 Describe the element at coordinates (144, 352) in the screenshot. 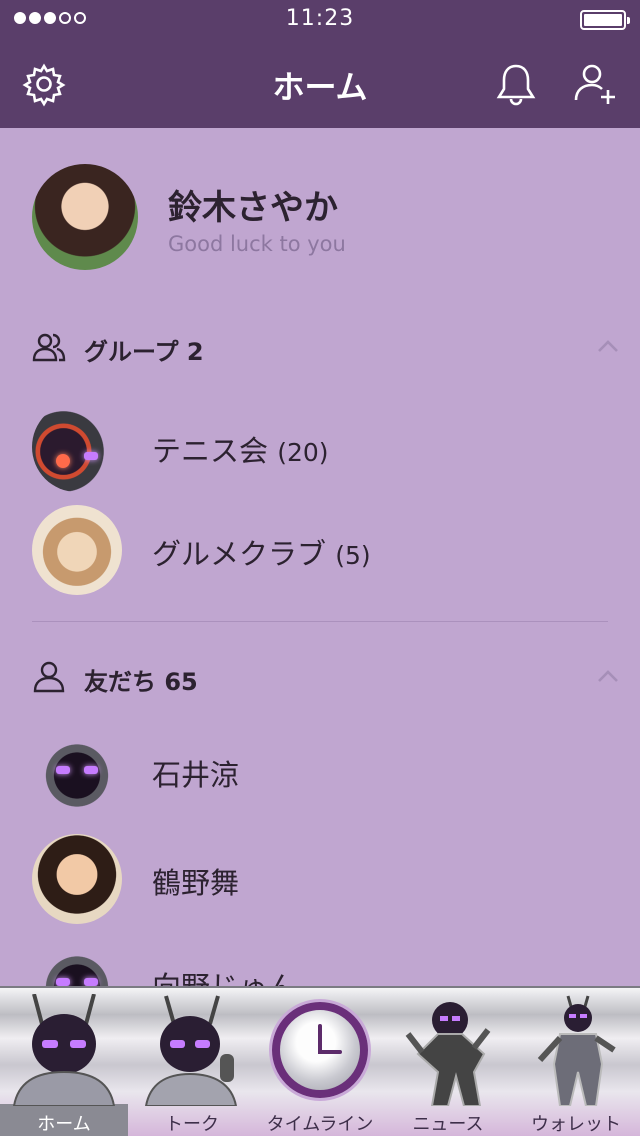

I see `groups-header-label: グループ 2` at that location.